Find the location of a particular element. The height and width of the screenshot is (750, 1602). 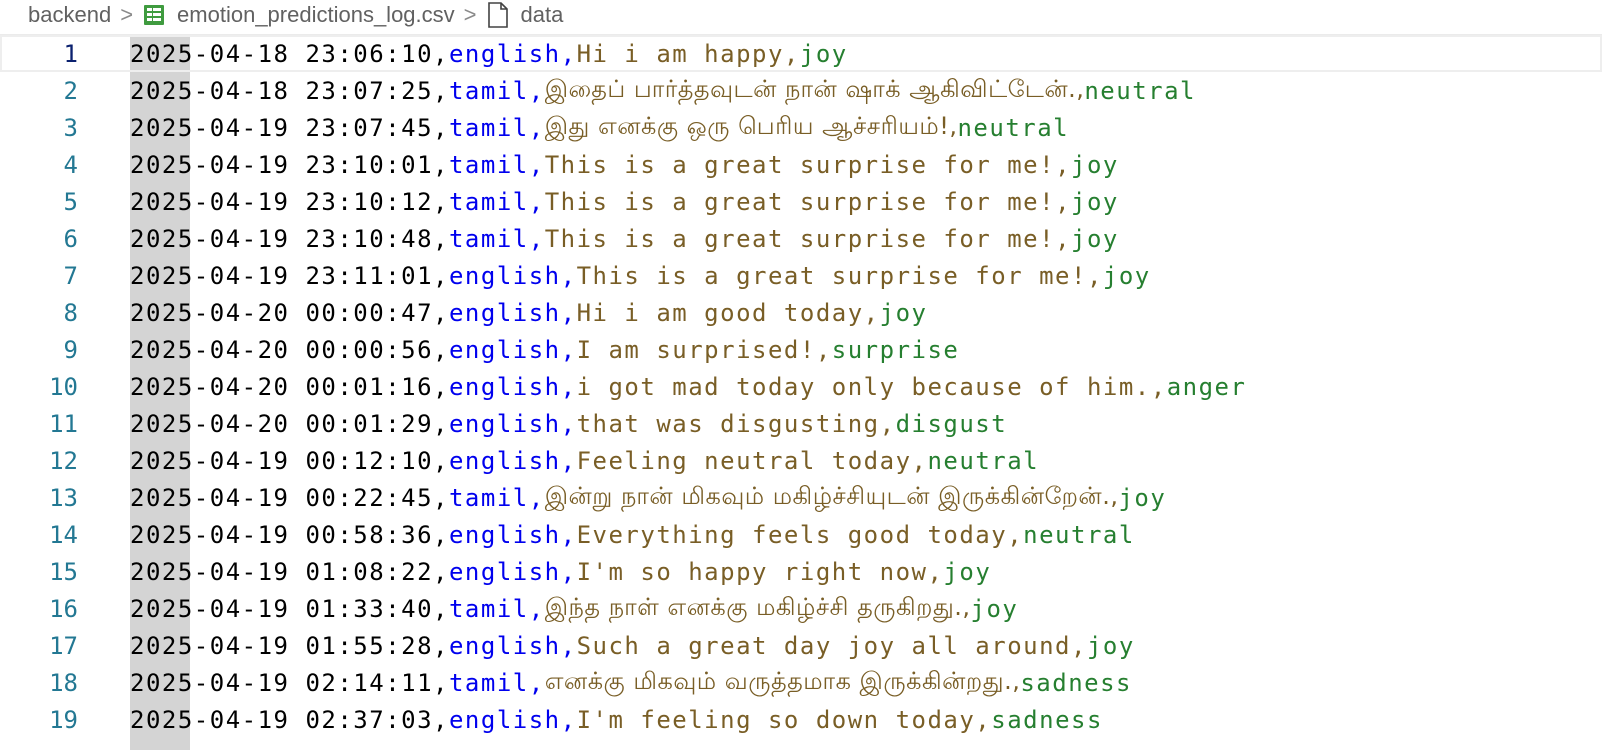

line-number: 2 is located at coordinates (70, 90).